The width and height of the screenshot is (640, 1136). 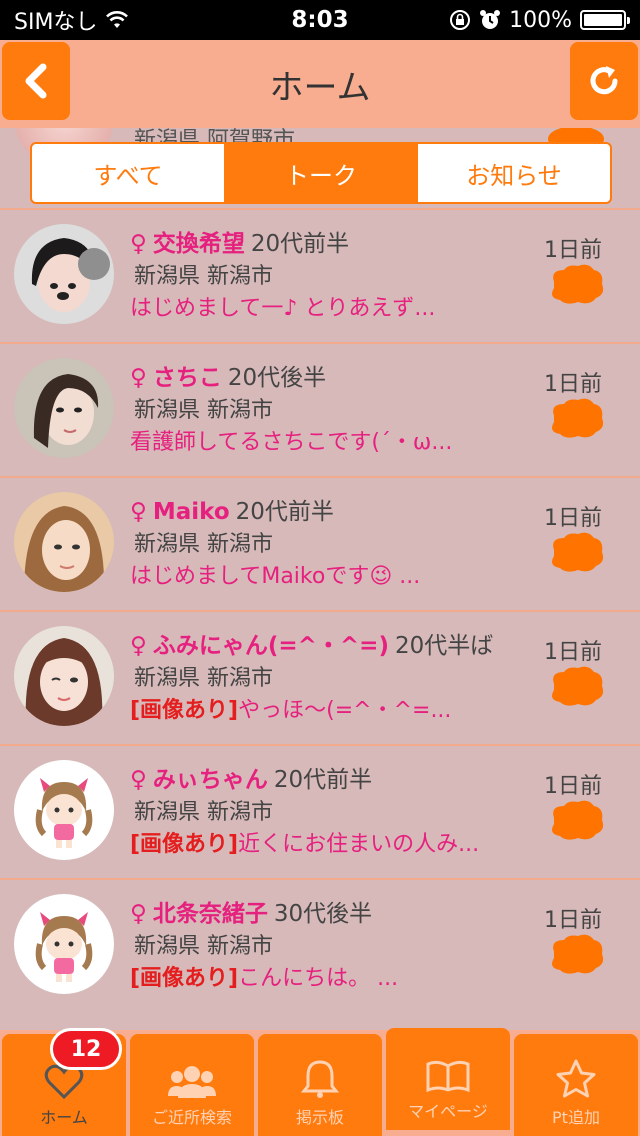 What do you see at coordinates (191, 512) in the screenshot?
I see `user-name: Maiko` at bounding box center [191, 512].